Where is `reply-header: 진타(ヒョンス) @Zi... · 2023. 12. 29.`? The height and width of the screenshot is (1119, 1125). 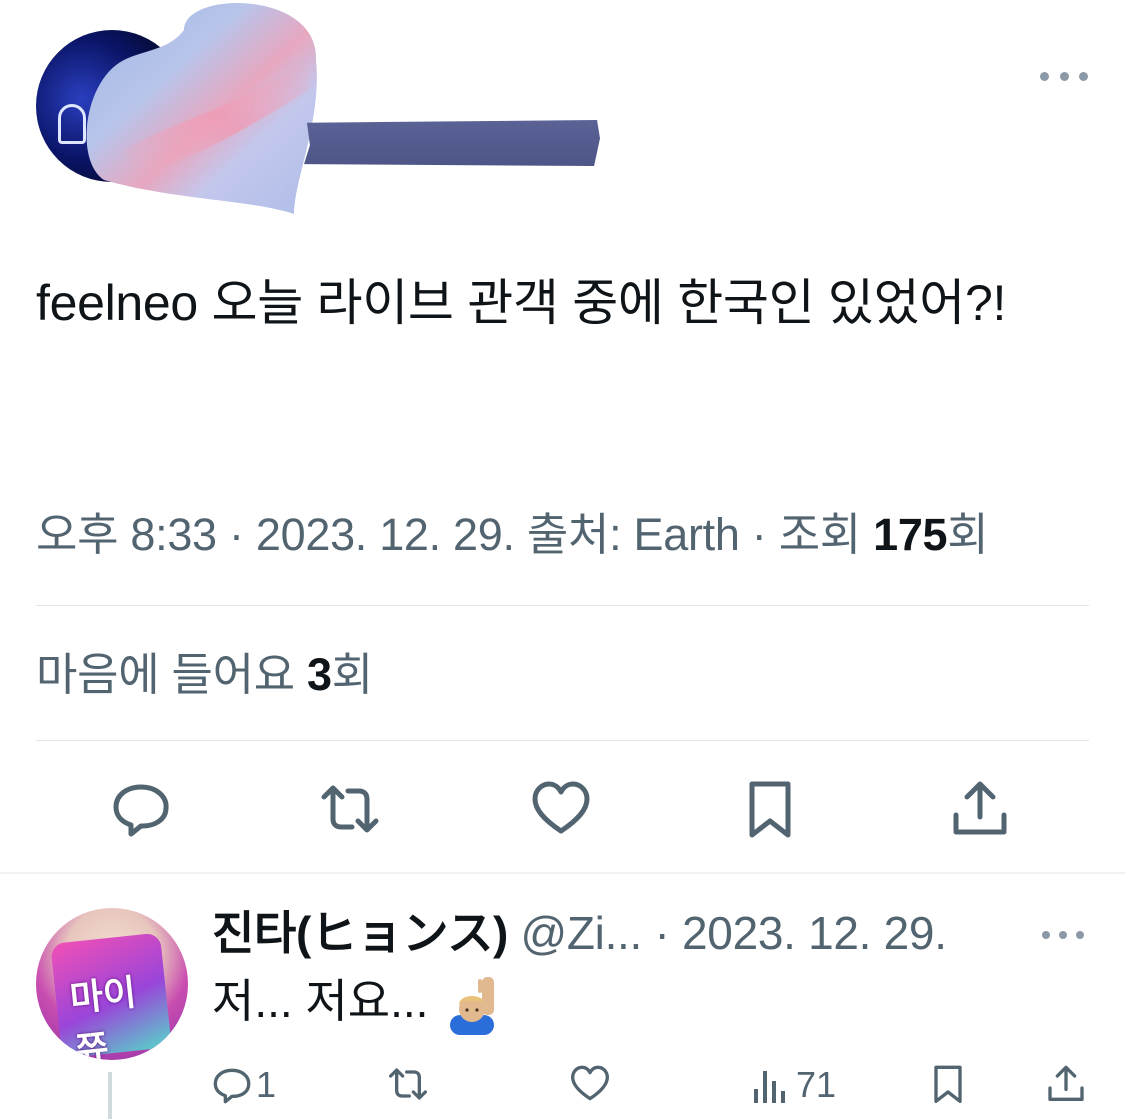
reply-header: 진타(ヒョンス) @Zi... · 2023. 12. 29. is located at coordinates (579, 933).